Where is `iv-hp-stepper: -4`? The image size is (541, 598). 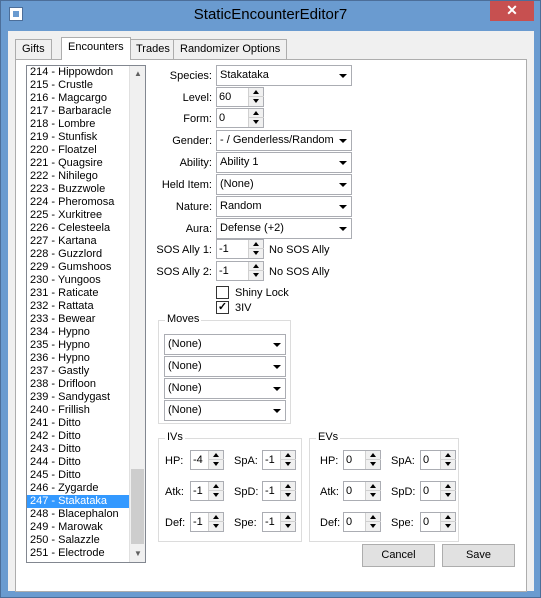 iv-hp-stepper: -4 is located at coordinates (207, 460).